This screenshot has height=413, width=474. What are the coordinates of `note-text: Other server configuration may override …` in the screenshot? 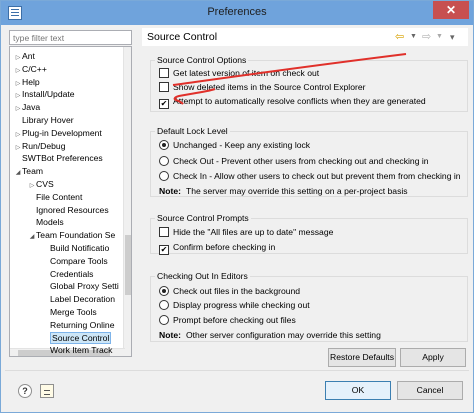 It's located at (283, 335).